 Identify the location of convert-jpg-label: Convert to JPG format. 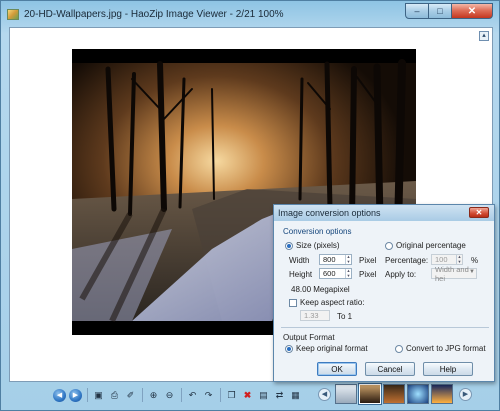
(446, 348).